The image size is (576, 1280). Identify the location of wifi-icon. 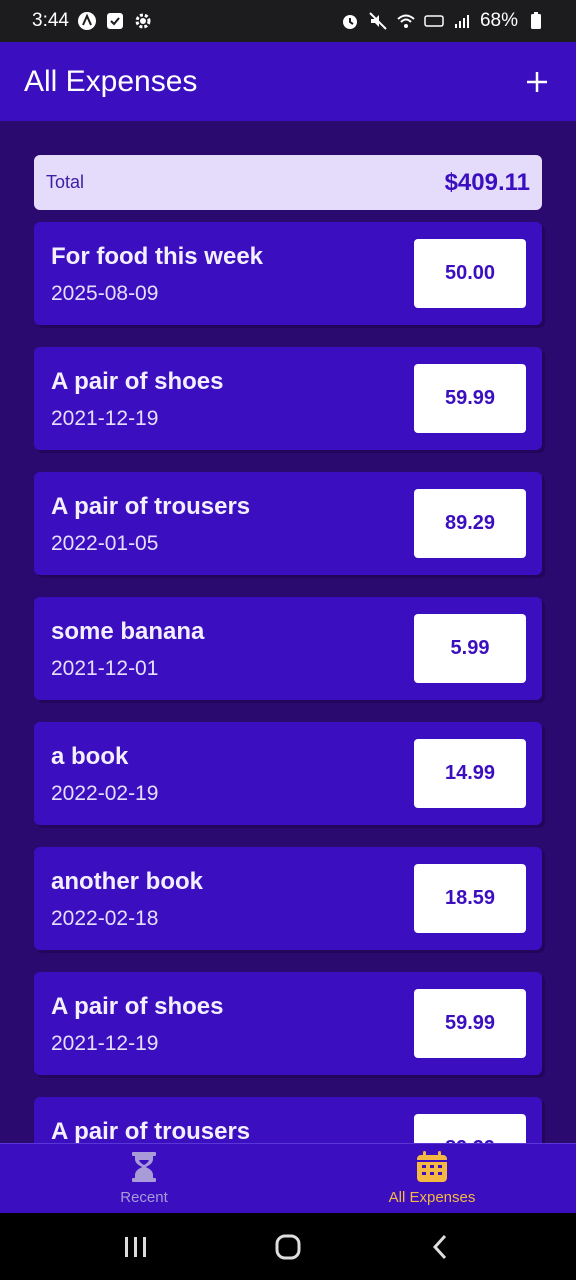
(406, 21).